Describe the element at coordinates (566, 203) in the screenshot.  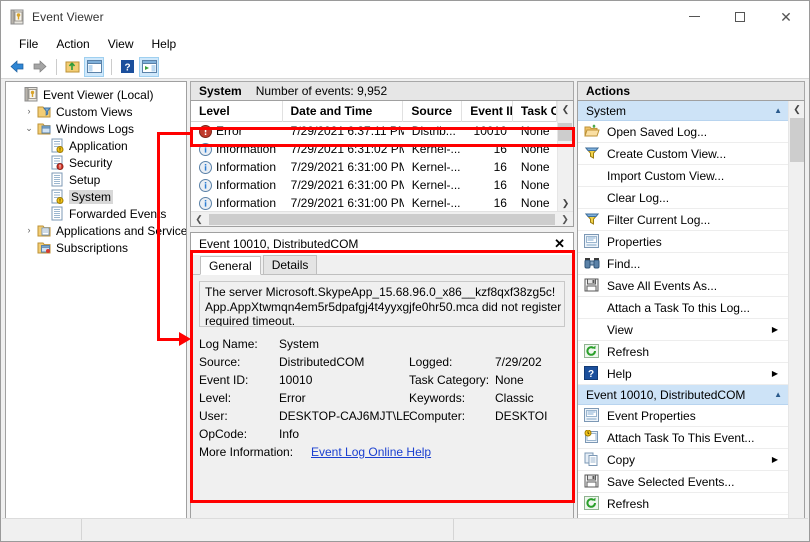
I see `scroll-down-icon: ❯` at that location.